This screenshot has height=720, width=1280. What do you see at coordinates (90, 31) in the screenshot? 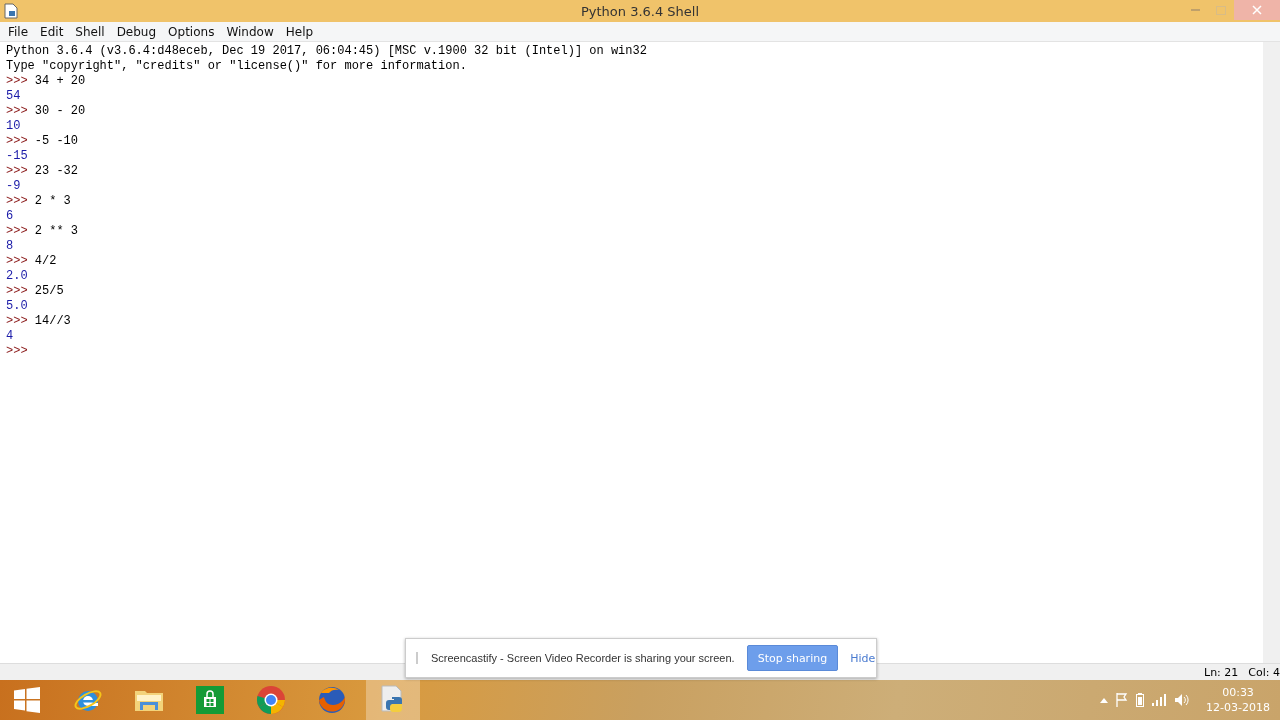
I see `menu-item: Shell` at bounding box center [90, 31].